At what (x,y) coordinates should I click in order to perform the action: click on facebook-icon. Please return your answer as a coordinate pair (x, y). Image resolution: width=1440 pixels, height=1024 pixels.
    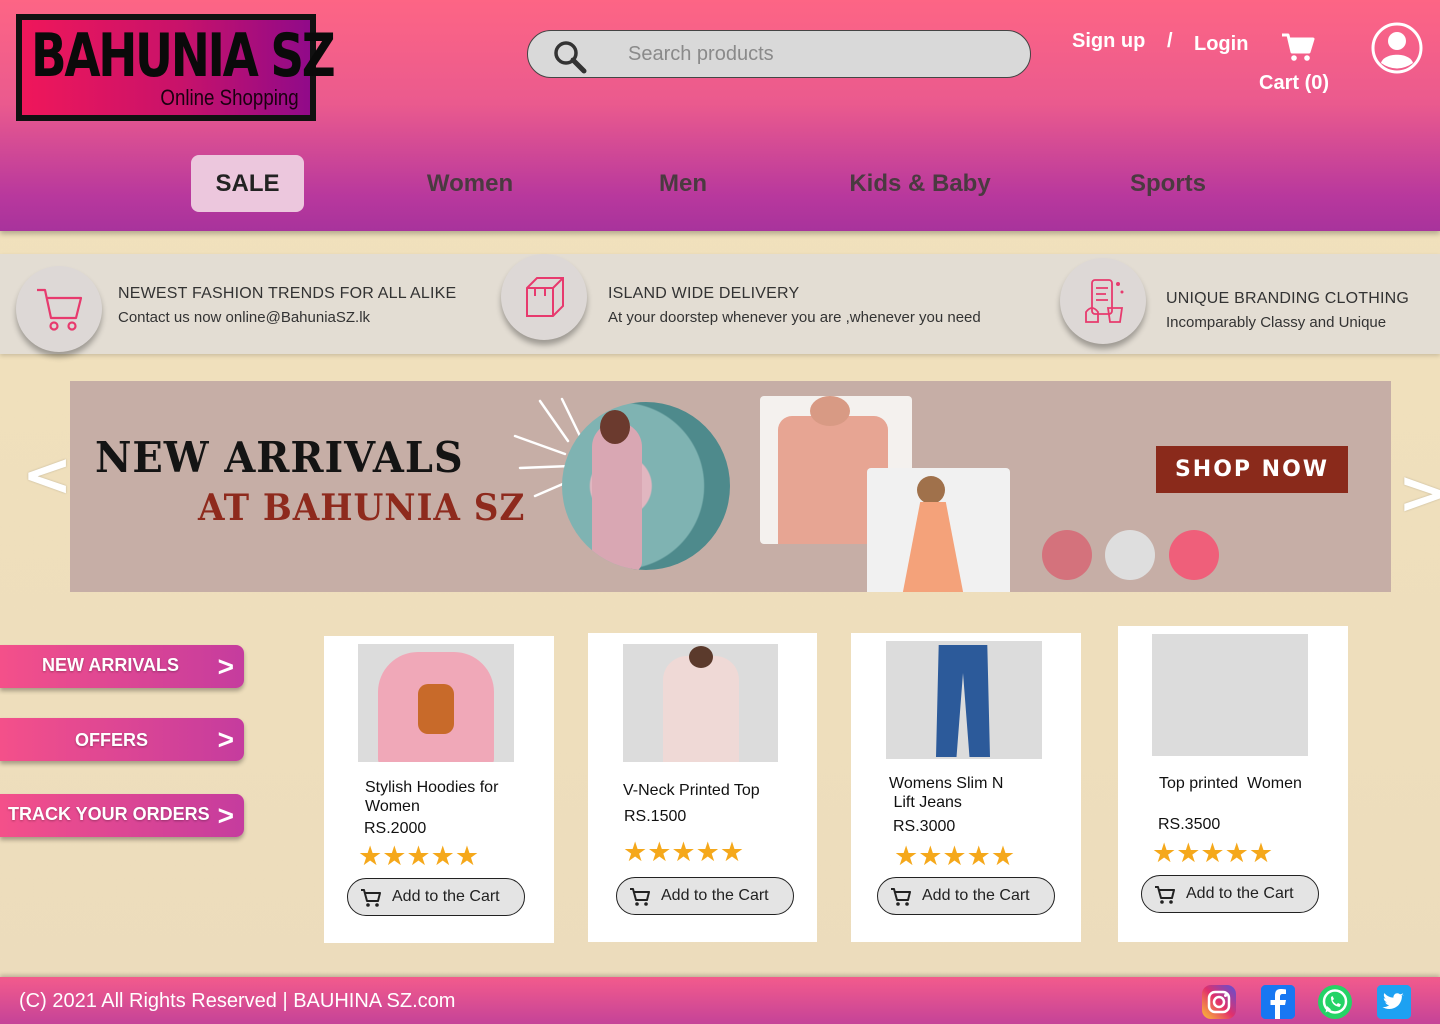
    Looking at the image, I should click on (1278, 1002).